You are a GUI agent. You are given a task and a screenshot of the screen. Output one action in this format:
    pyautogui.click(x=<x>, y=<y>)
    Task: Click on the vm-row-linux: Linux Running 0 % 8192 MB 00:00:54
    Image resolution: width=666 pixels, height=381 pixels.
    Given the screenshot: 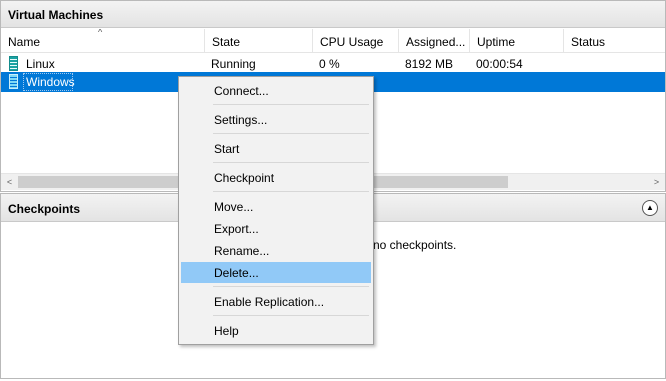 What is the action you would take?
    pyautogui.click(x=333, y=64)
    